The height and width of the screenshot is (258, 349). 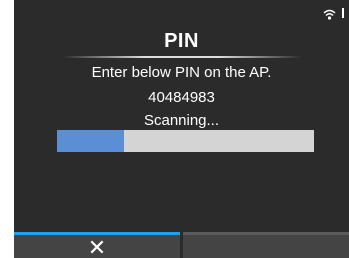 What do you see at coordinates (181, 245) in the screenshot?
I see `footer-bar: ✕` at bounding box center [181, 245].